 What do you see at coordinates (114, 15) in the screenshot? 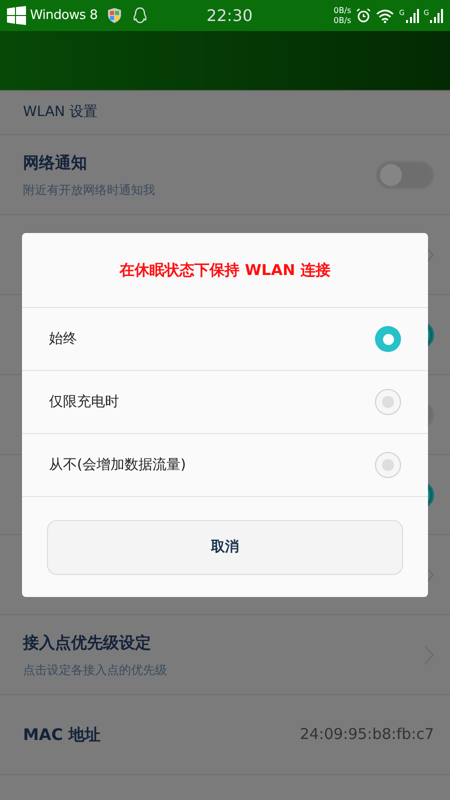
I see `shield-icon` at bounding box center [114, 15].